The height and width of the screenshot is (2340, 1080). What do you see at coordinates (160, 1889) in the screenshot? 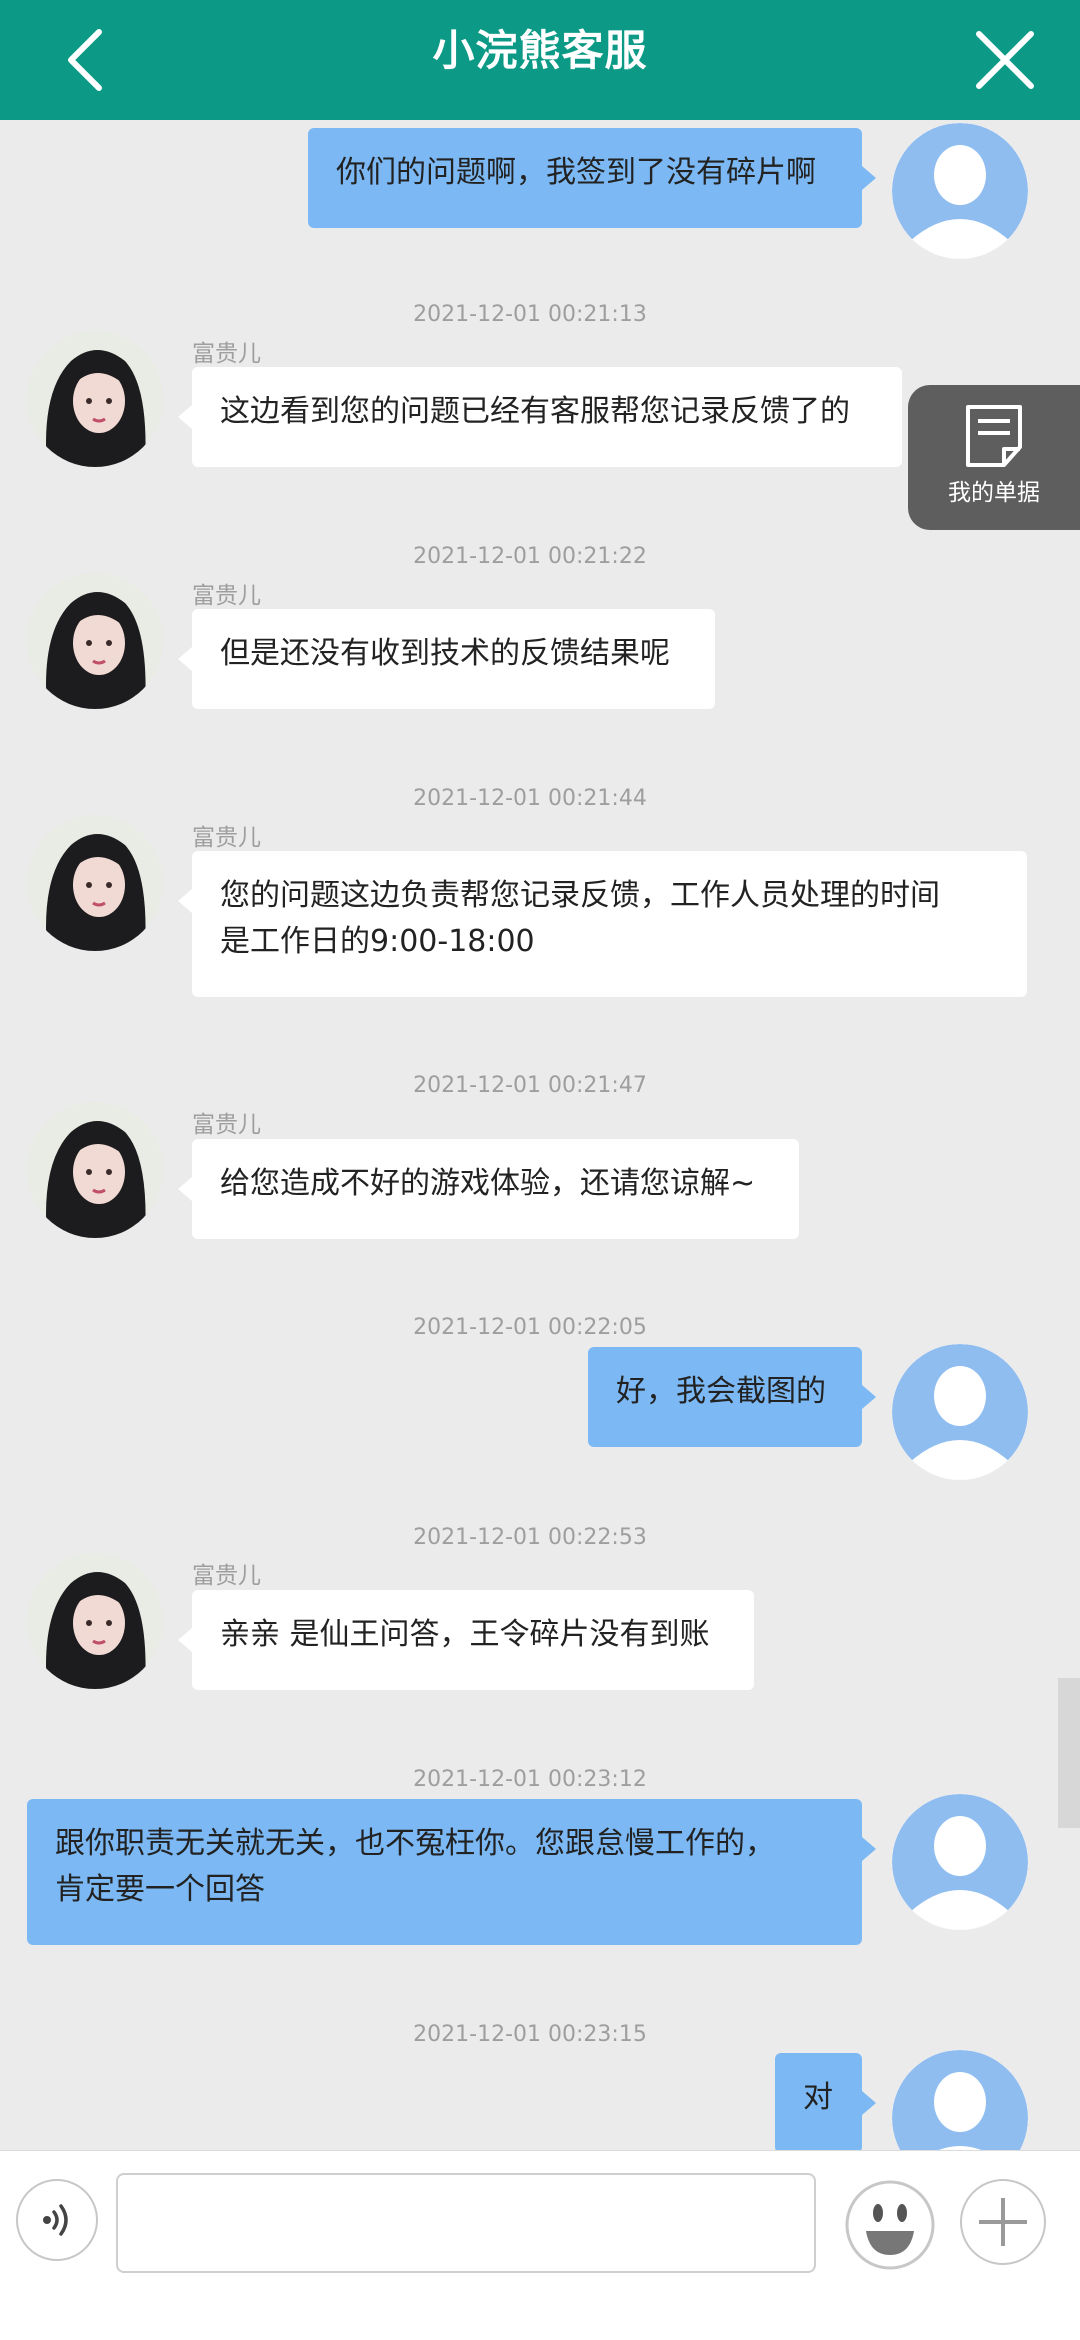
I see `message-text-line: 肯定要一个回答` at bounding box center [160, 1889].